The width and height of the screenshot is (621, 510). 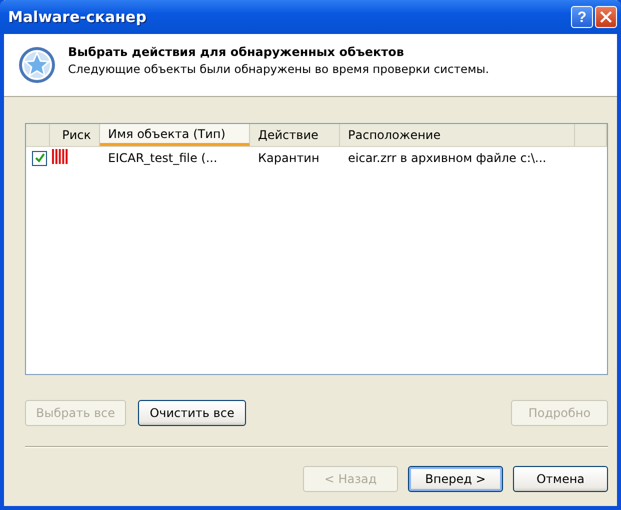 I want to click on table-cell-text: Карантин, so click(x=288, y=158).